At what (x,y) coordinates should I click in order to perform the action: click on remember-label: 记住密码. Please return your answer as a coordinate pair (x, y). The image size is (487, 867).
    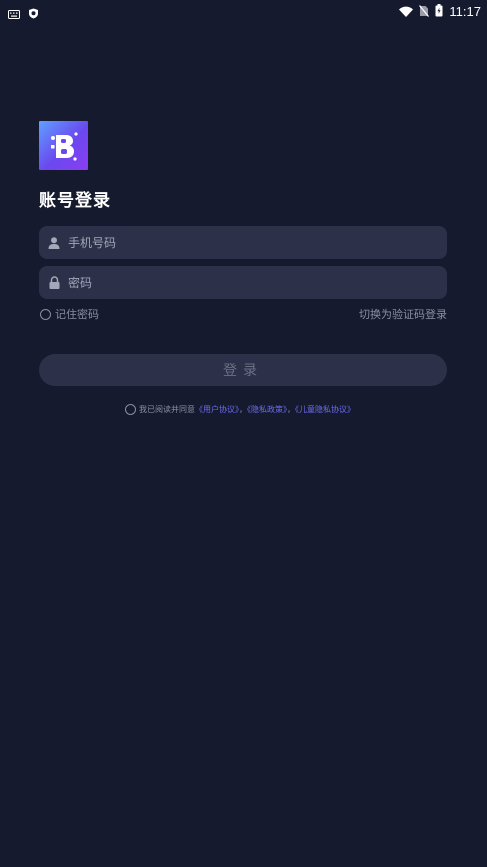
    Looking at the image, I should click on (77, 314).